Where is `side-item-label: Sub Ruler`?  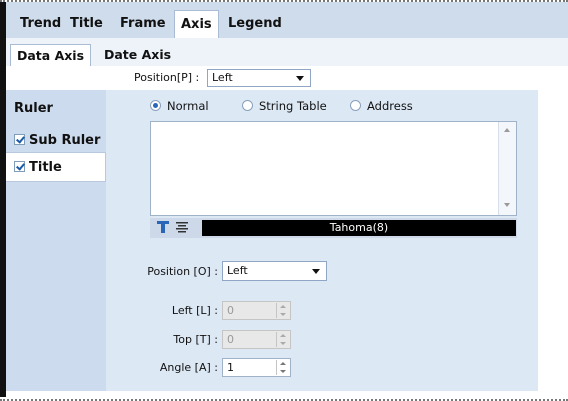
side-item-label: Sub Ruler is located at coordinates (65, 140).